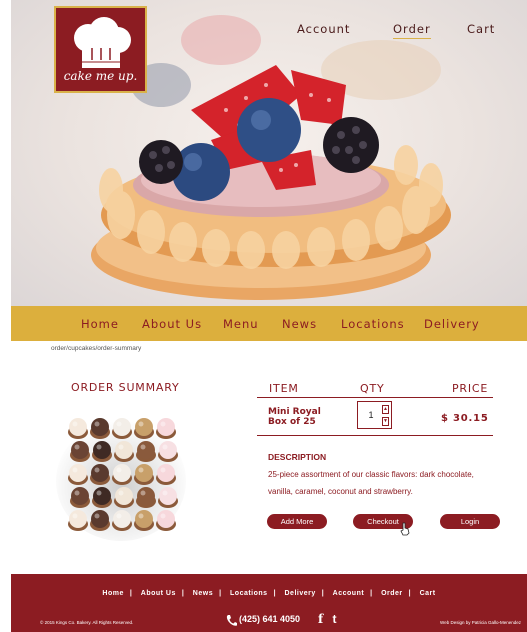 The image size is (527, 632). Describe the element at coordinates (385, 421) in the screenshot. I see `decrement-arrow-icon: ▼` at that location.